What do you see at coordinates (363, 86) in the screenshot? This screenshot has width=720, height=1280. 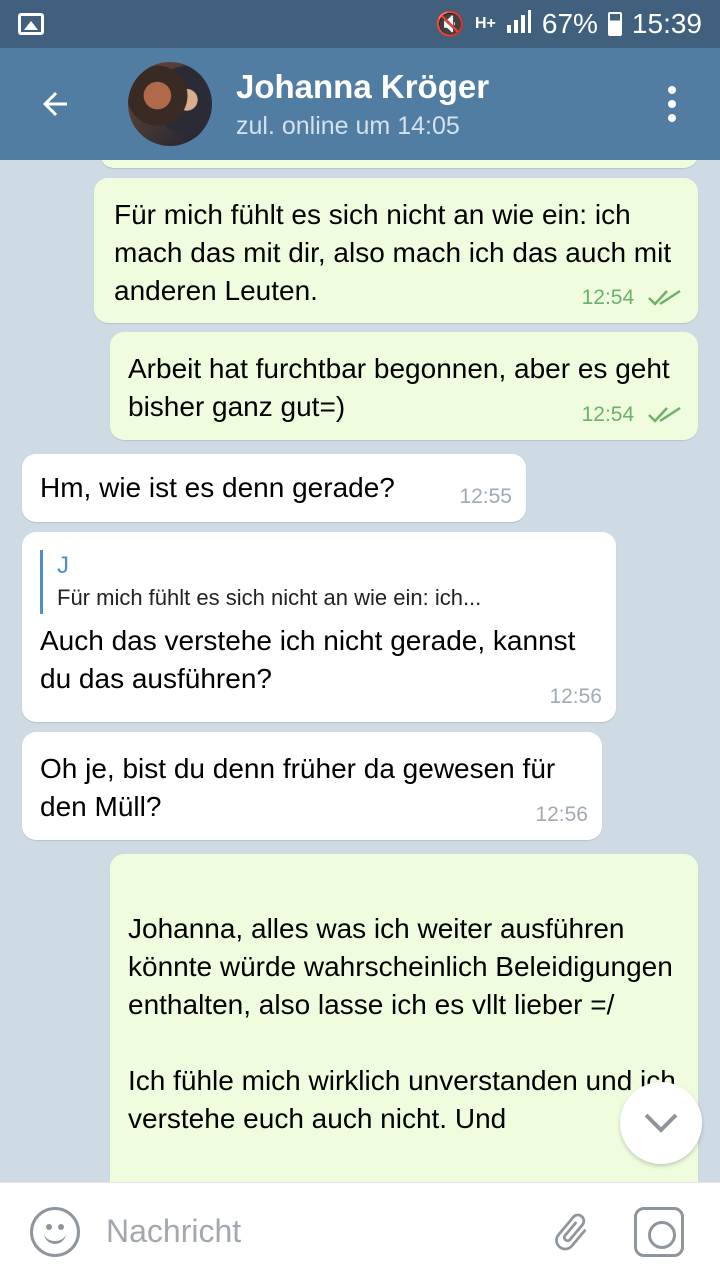 I see `contact-name: Johanna Kröger` at bounding box center [363, 86].